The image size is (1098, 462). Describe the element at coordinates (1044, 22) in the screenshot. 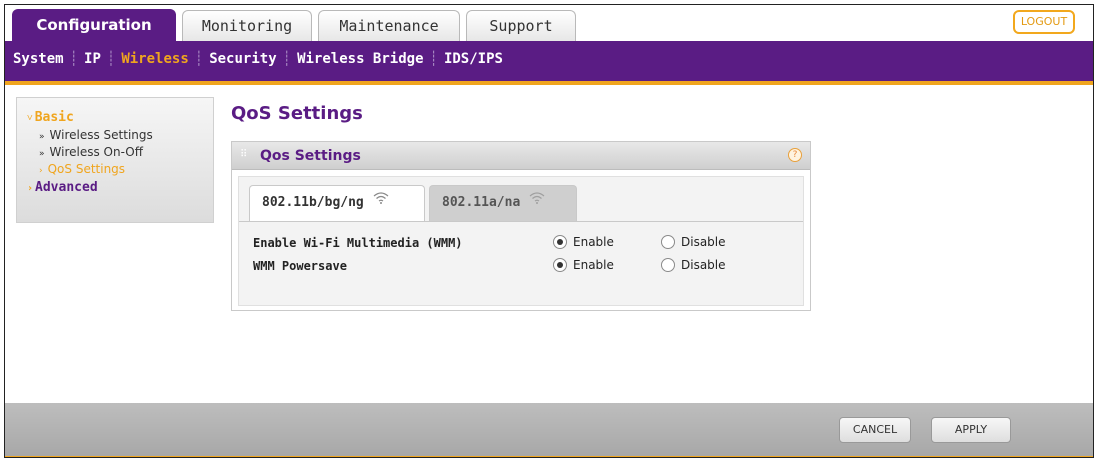

I see `logout-button: LOGOUT` at that location.